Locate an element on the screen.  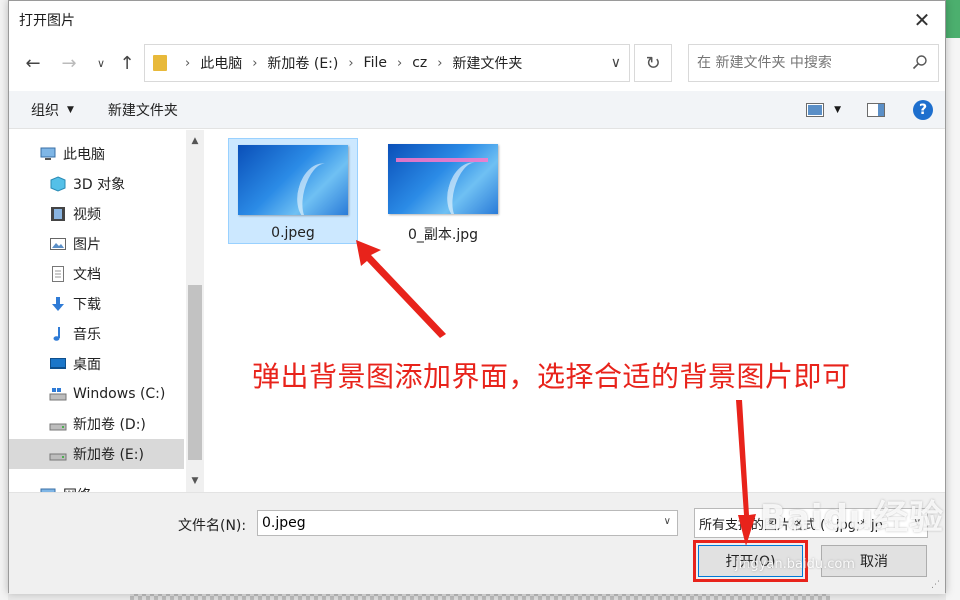
resize-grip-icon: ⋰ is located at coordinates (937, 586).